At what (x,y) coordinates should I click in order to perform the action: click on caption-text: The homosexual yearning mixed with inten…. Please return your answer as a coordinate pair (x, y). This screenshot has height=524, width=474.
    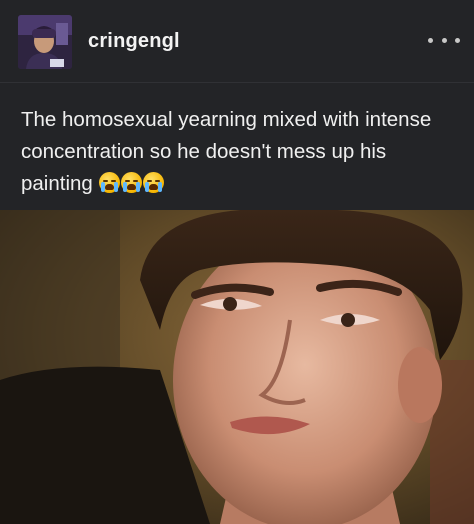
    Looking at the image, I should click on (226, 151).